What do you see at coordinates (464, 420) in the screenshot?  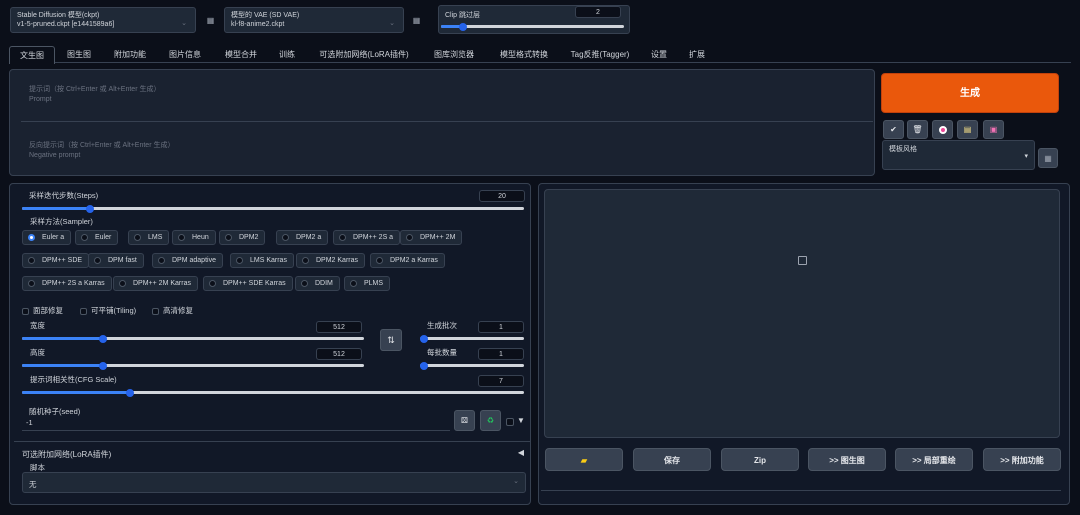 I see `dice-icon: ⚄` at bounding box center [464, 420].